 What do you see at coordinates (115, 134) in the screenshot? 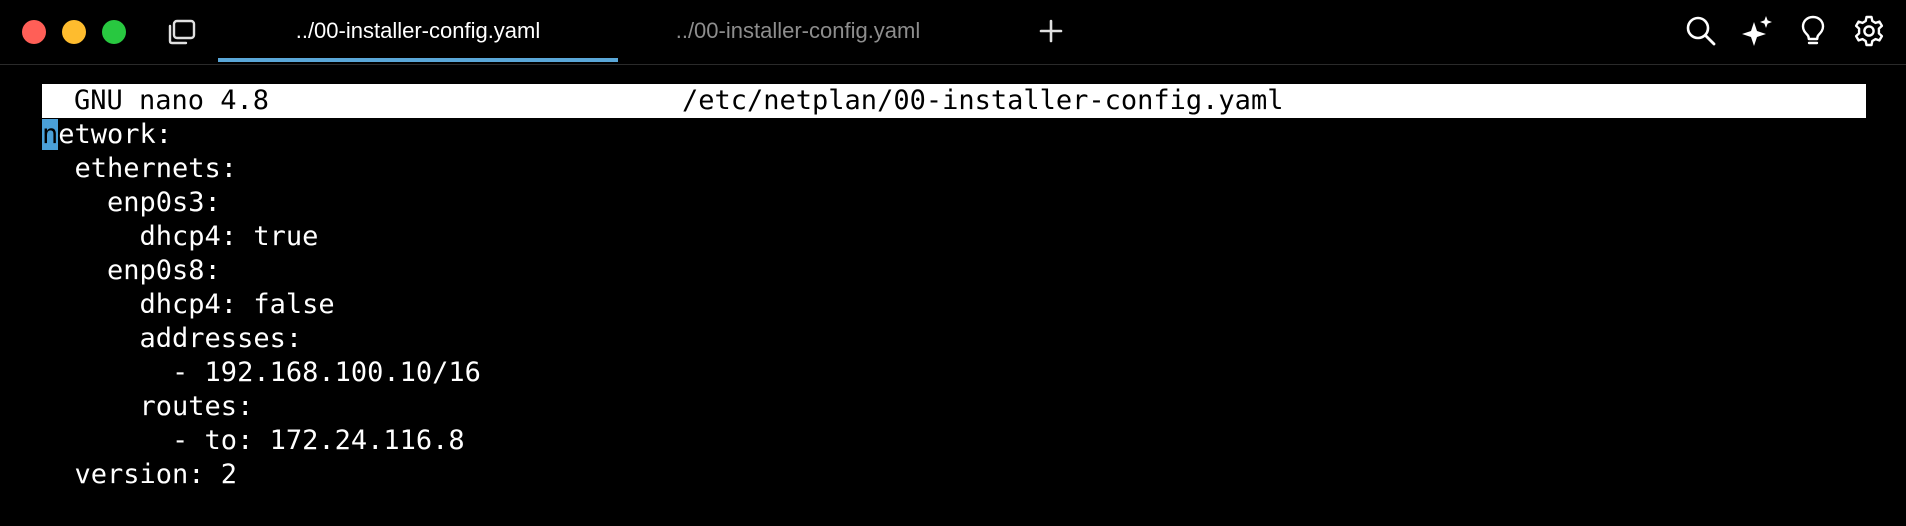
I see `code-text: etwork:` at bounding box center [115, 134].